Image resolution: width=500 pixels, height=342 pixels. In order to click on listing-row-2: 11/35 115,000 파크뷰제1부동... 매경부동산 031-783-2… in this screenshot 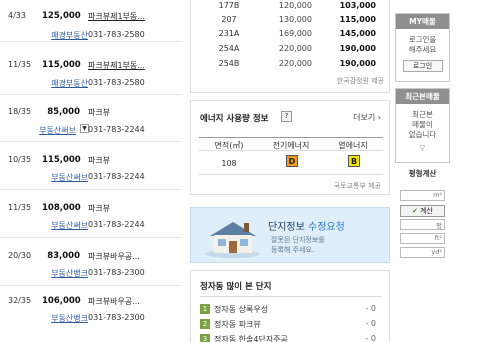, I will do `click(91, 72)`.